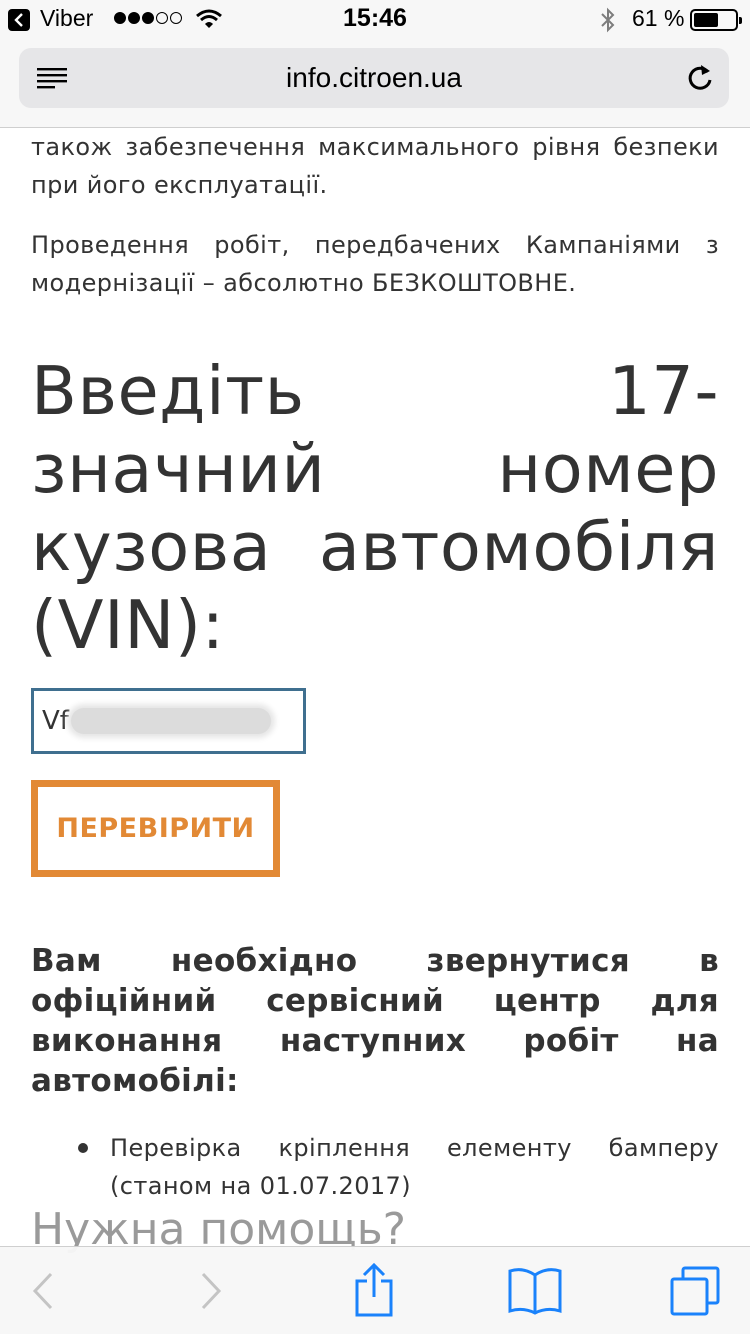 The height and width of the screenshot is (1334, 750). Describe the element at coordinates (608, 20) in the screenshot. I see `bluetooth-icon` at that location.